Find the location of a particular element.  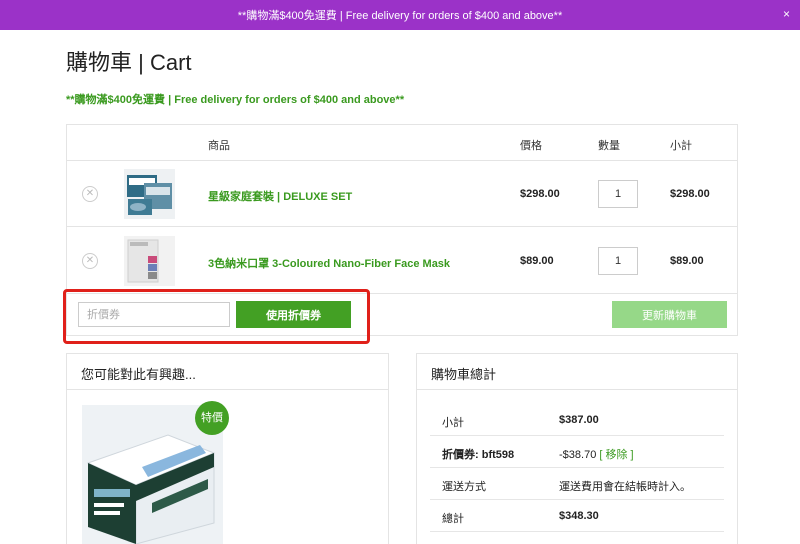

product-price: $298.00 is located at coordinates (540, 194).